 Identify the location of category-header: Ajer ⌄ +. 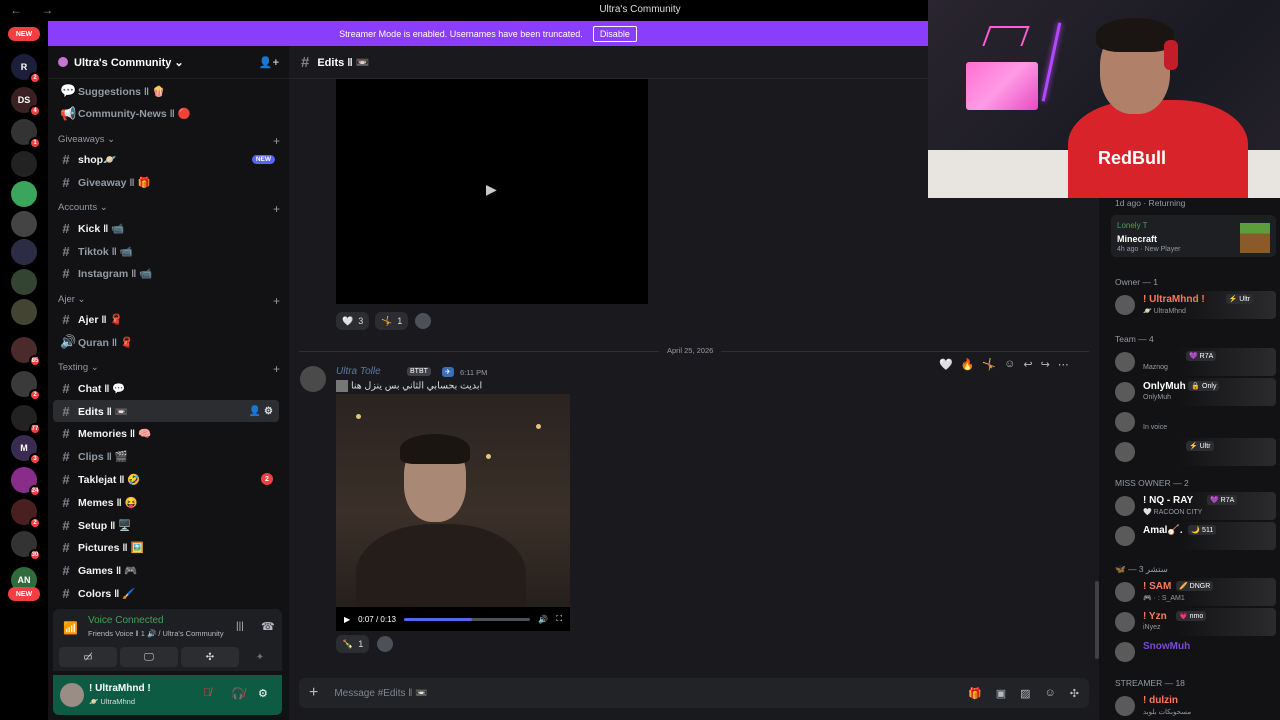
(171, 301).